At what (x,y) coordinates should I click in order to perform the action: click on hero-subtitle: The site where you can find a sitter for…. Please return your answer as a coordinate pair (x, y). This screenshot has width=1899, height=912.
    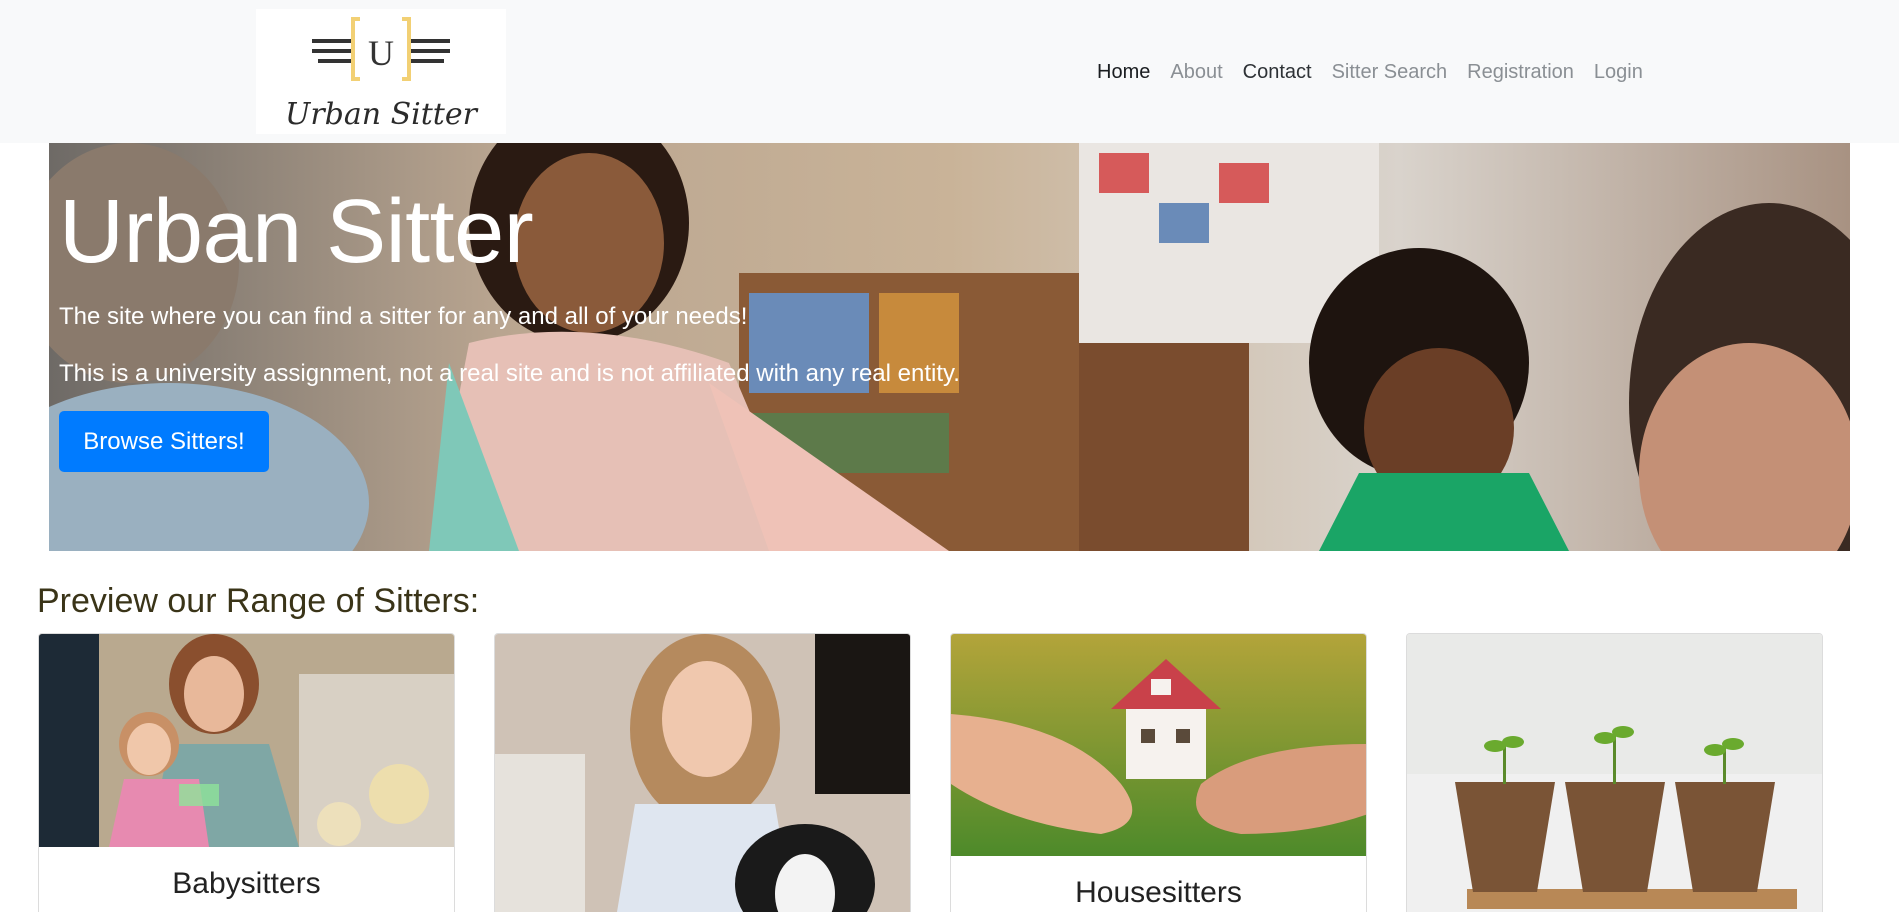
    Looking at the image, I should click on (403, 316).